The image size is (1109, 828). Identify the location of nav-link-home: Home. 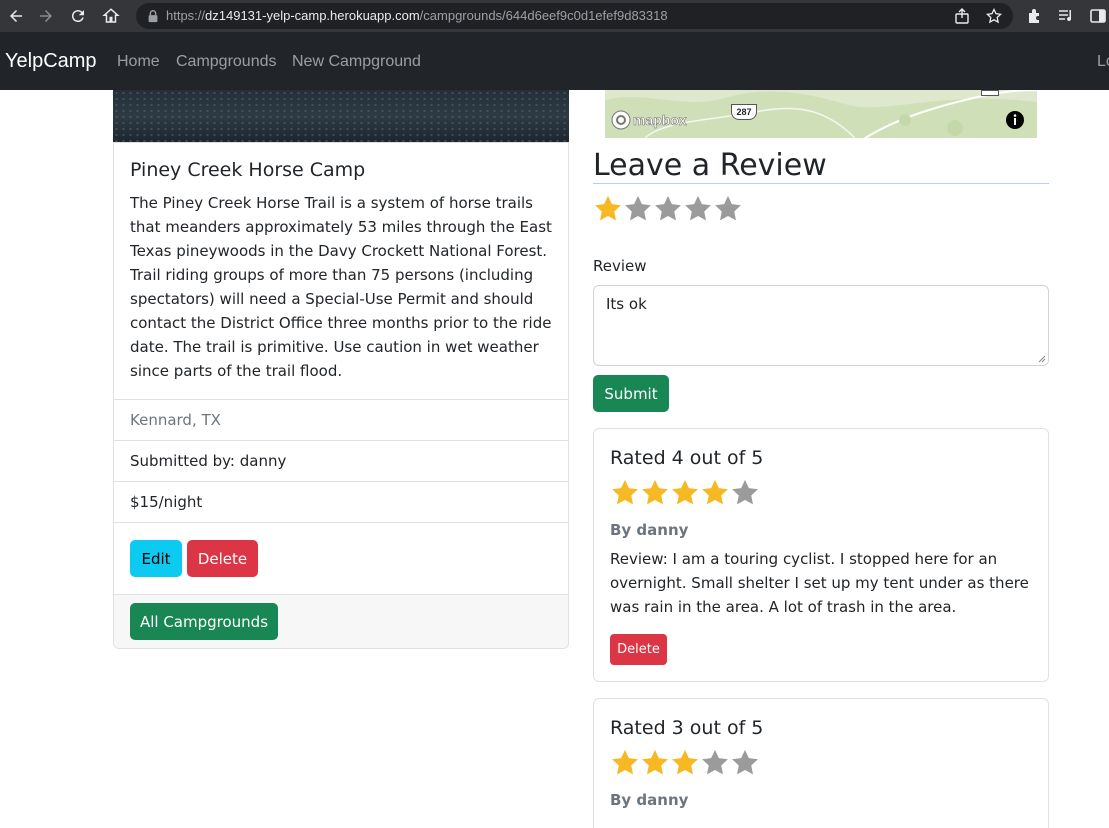
(138, 62).